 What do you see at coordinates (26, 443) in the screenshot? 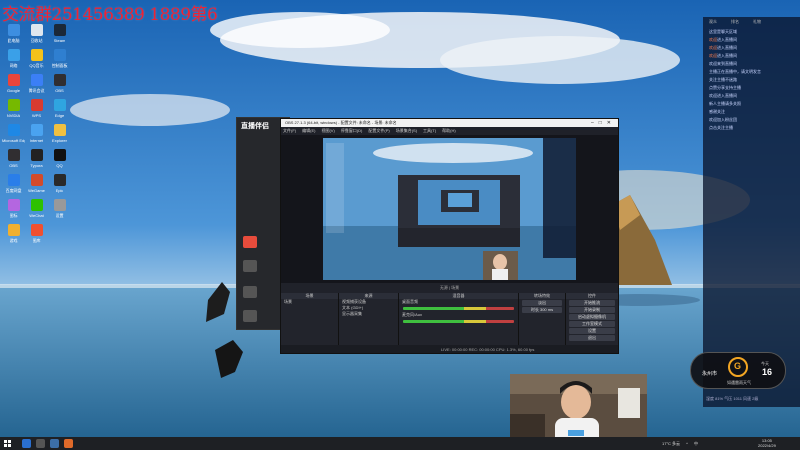
I see `search-icon` at bounding box center [26, 443].